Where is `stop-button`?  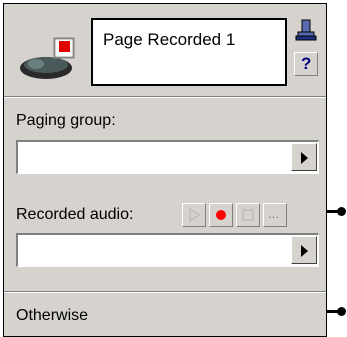 stop-button is located at coordinates (248, 215).